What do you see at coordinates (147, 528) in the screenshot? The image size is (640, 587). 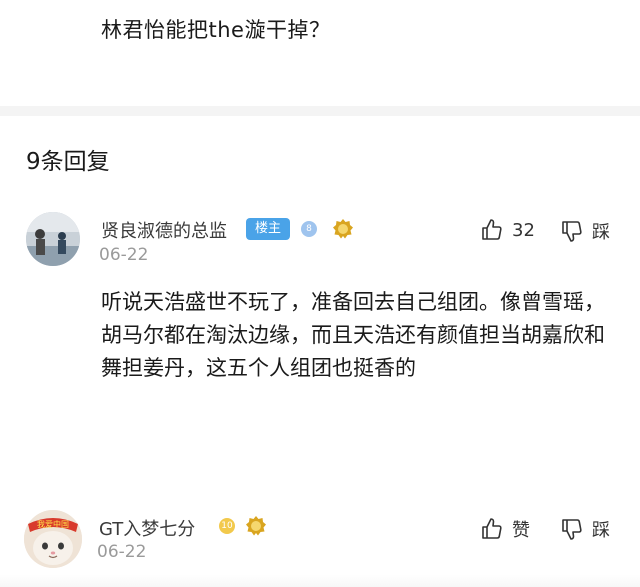 I see `username: GT入梦七分` at bounding box center [147, 528].